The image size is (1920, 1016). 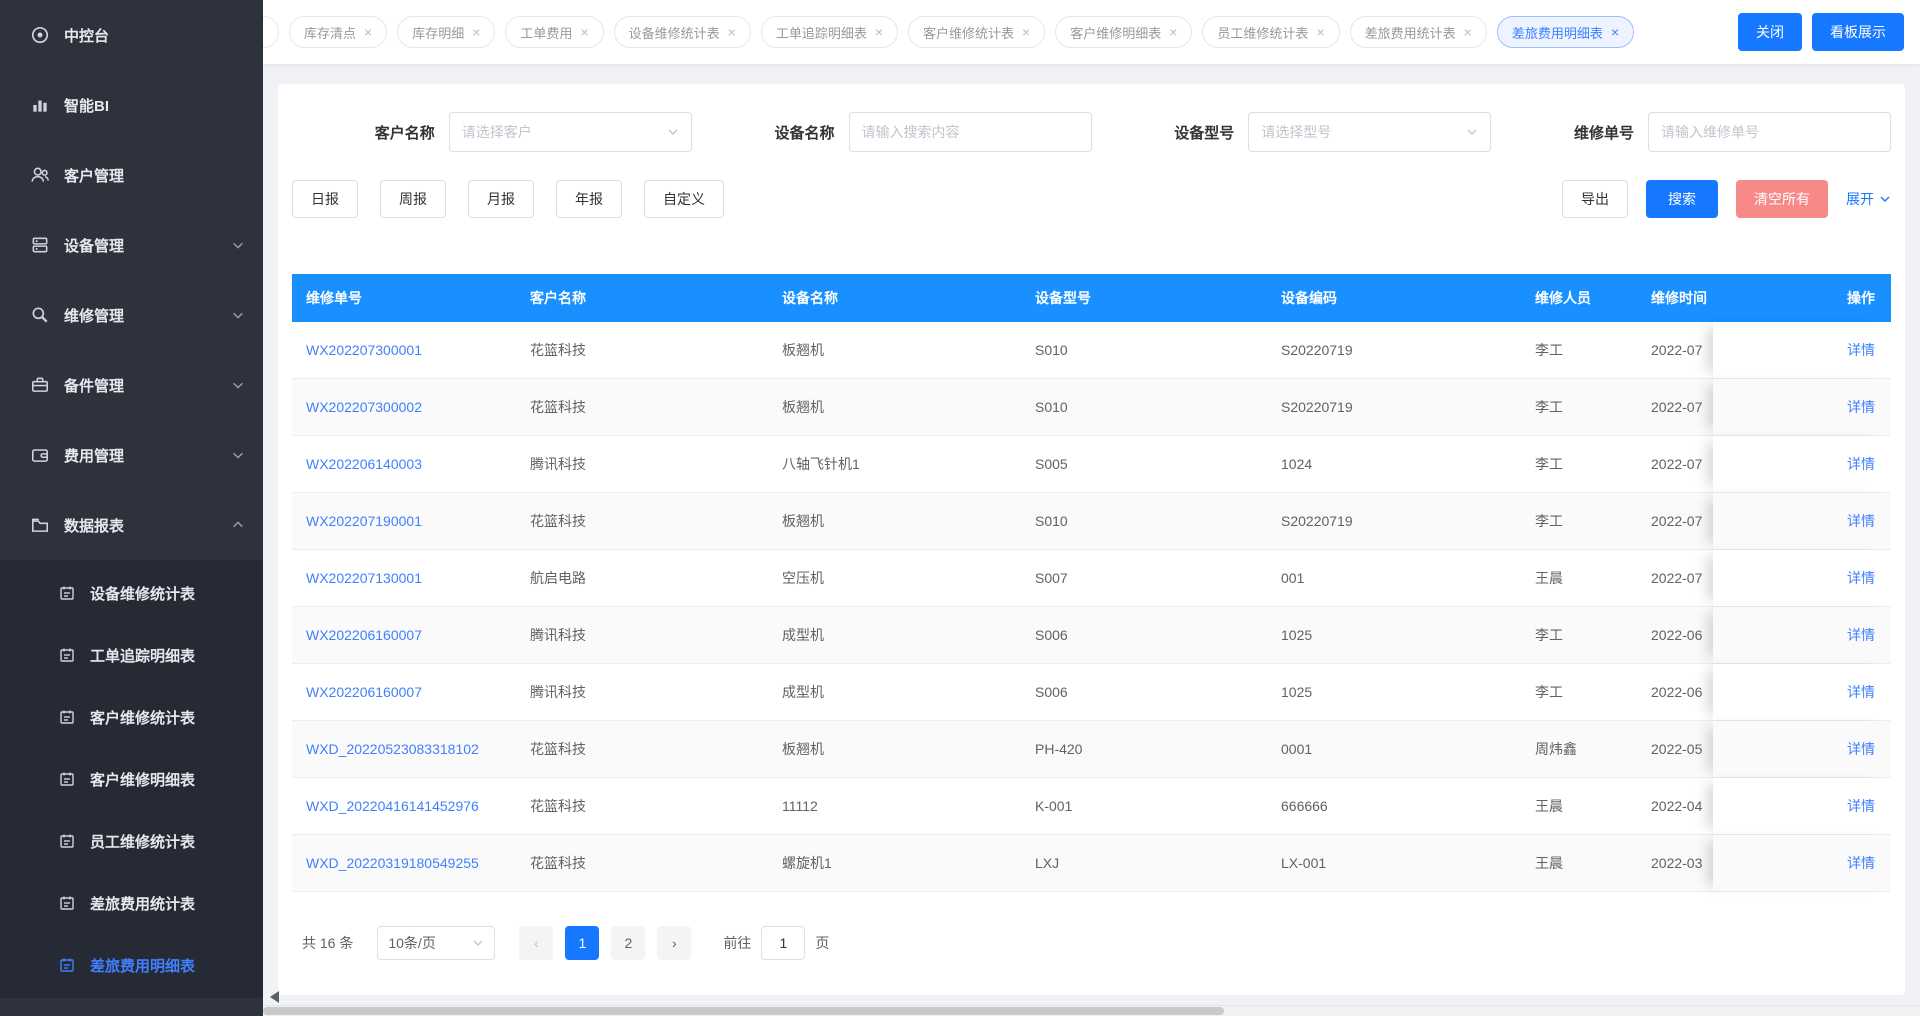 What do you see at coordinates (131, 903) in the screenshot?
I see `sidebar-subitem: 差旅费用统计表` at bounding box center [131, 903].